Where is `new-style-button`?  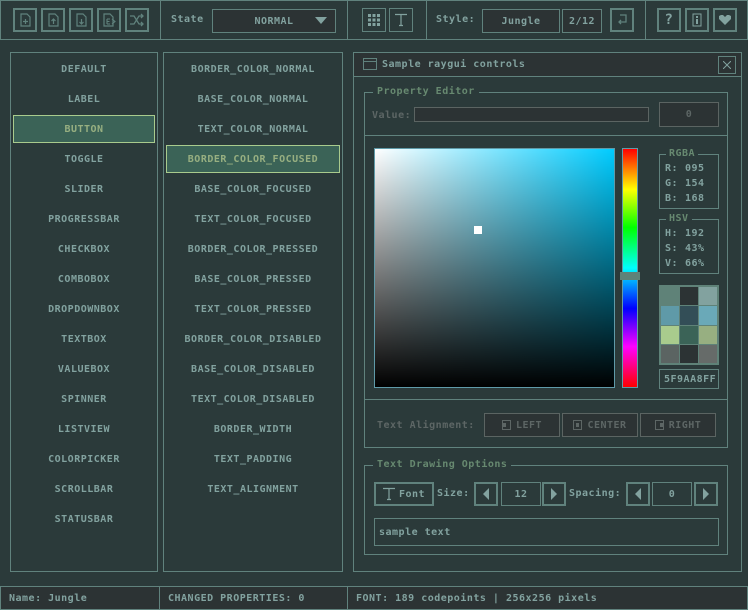
new-style-button is located at coordinates (25, 20).